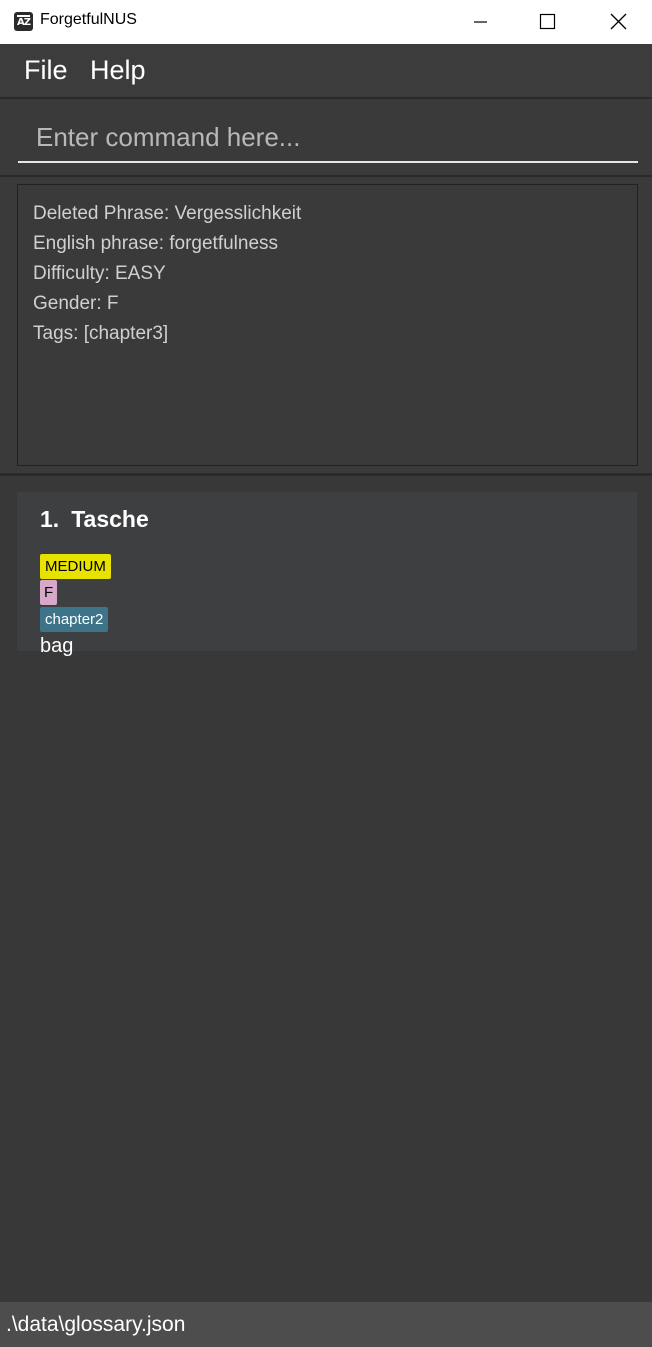  What do you see at coordinates (57, 646) in the screenshot?
I see `phrase-meaning: bag` at bounding box center [57, 646].